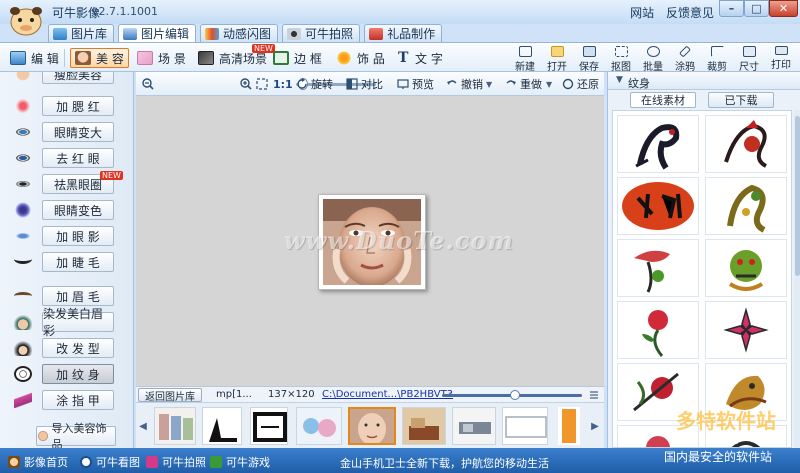 This screenshot has width=800, height=473. I want to click on photo-preview, so click(372, 242).